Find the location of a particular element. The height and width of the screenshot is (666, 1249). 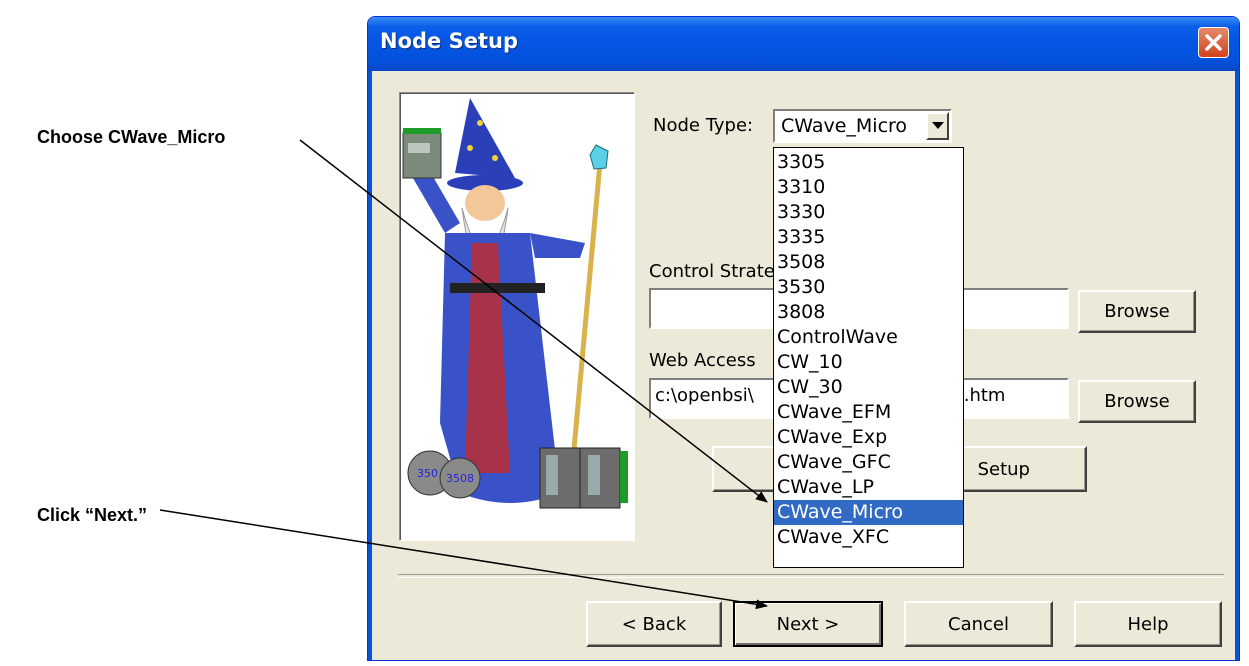

dialog-title: Node Setup is located at coordinates (449, 41).